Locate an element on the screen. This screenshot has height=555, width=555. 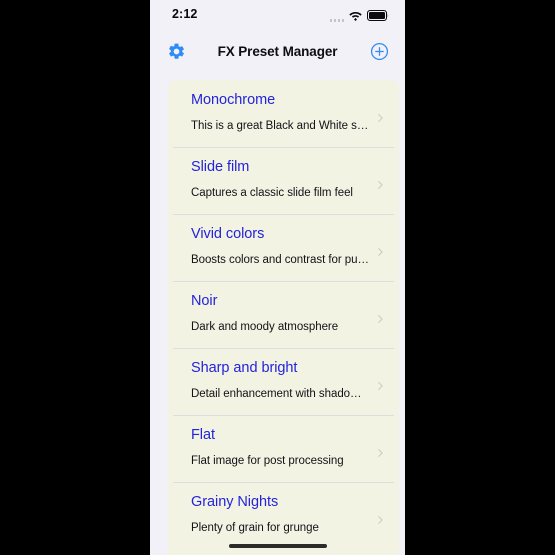
preset-subtitle: Captures a classic slide film feel is located at coordinates (272, 193).